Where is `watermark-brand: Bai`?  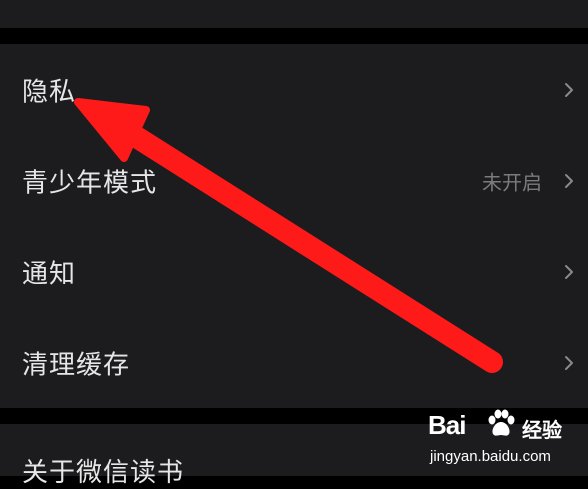 watermark-brand: Bai is located at coordinates (447, 425).